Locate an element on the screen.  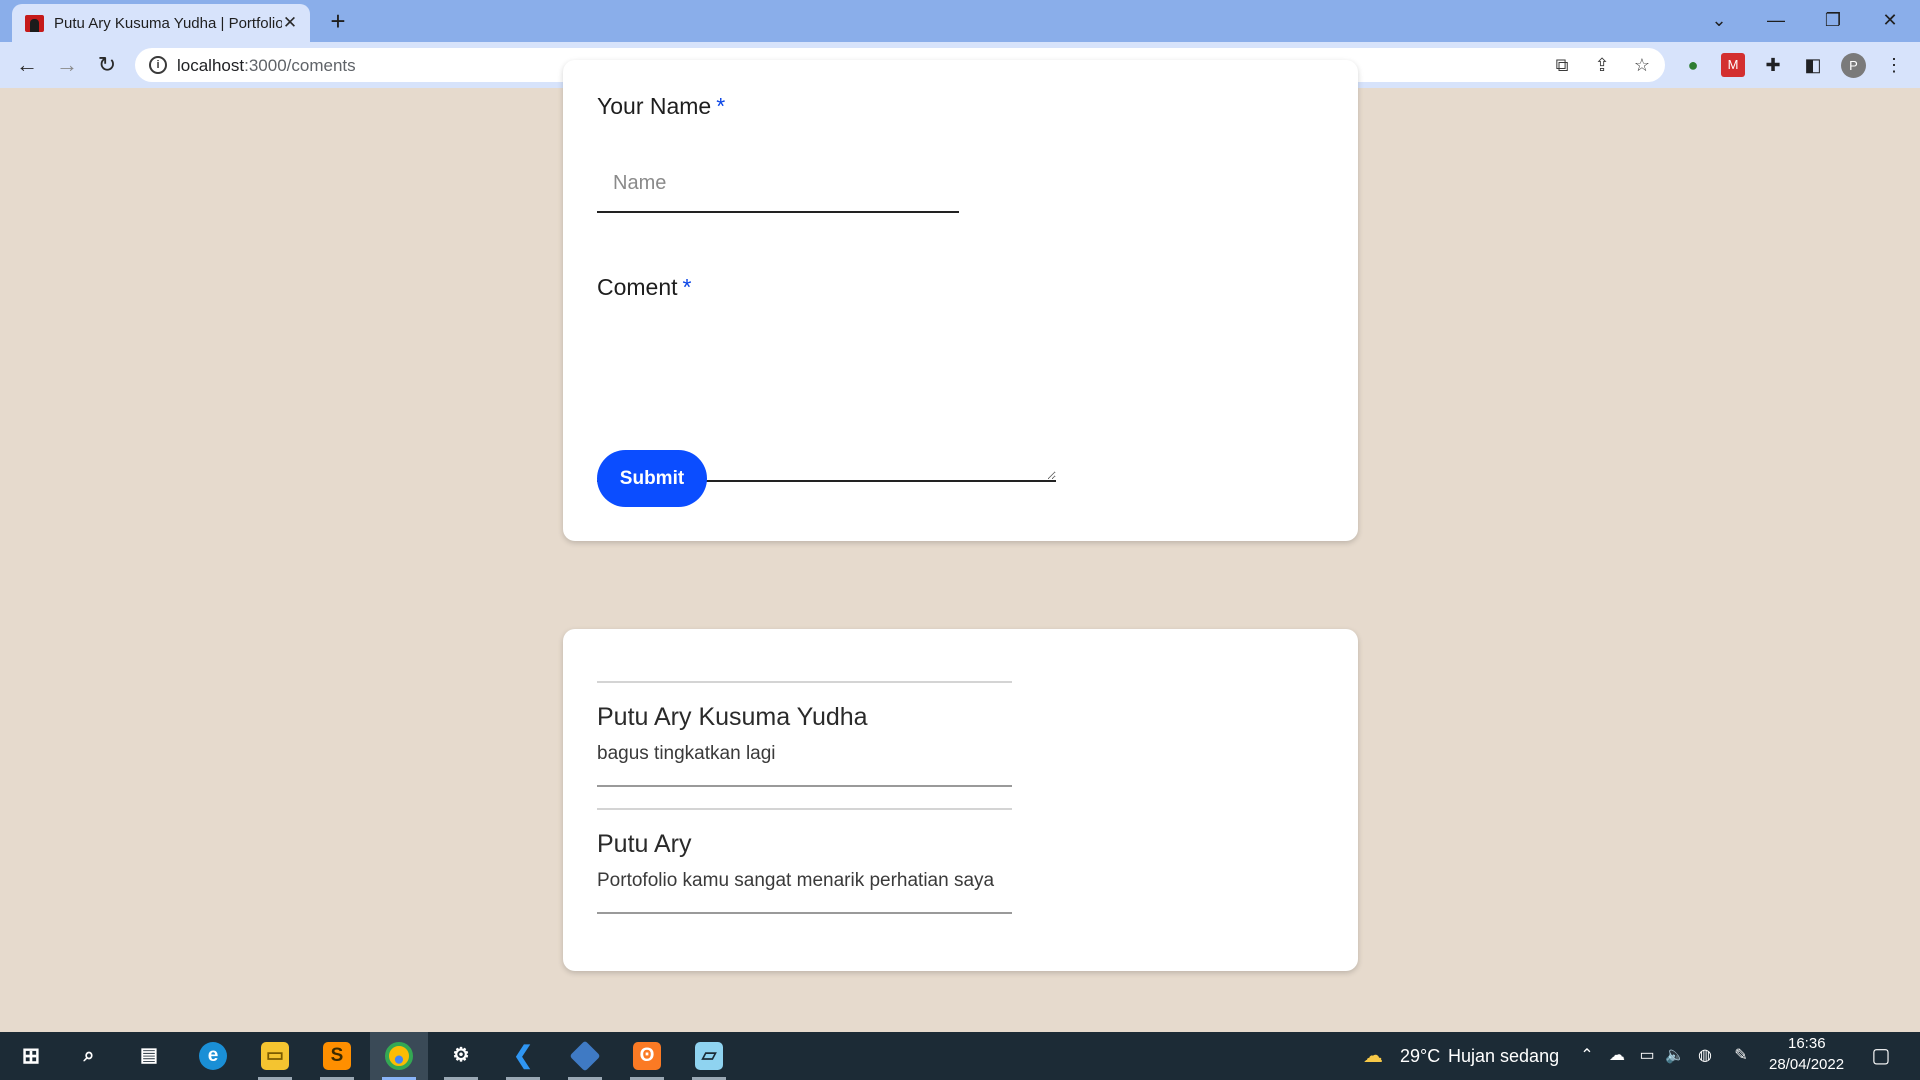
sublime-text-icon: S is located at coordinates (337, 1056).